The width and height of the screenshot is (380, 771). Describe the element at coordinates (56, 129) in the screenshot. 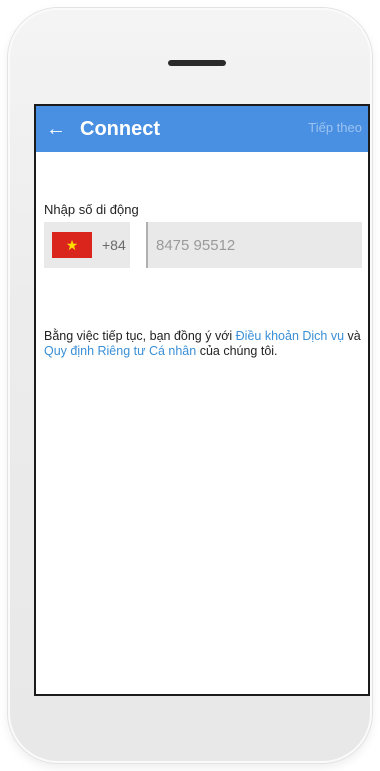

I see `back-arrow-icon: ←` at that location.